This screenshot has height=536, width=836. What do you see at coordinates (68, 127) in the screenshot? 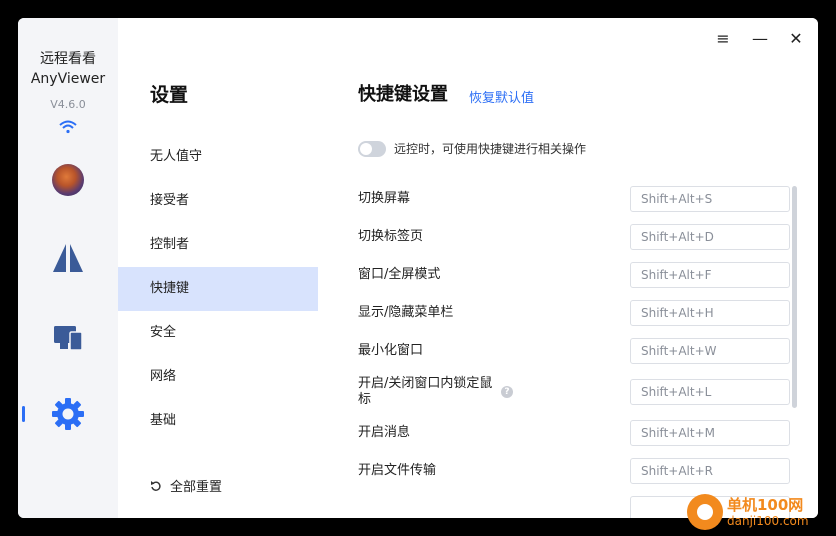
I see `wifi-icon` at bounding box center [68, 127].